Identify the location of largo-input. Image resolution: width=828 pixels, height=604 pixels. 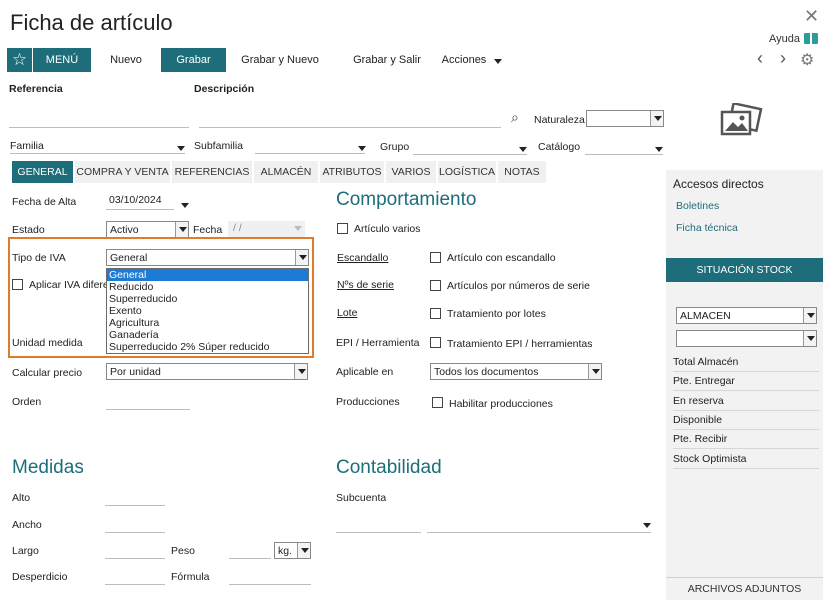
(135, 551).